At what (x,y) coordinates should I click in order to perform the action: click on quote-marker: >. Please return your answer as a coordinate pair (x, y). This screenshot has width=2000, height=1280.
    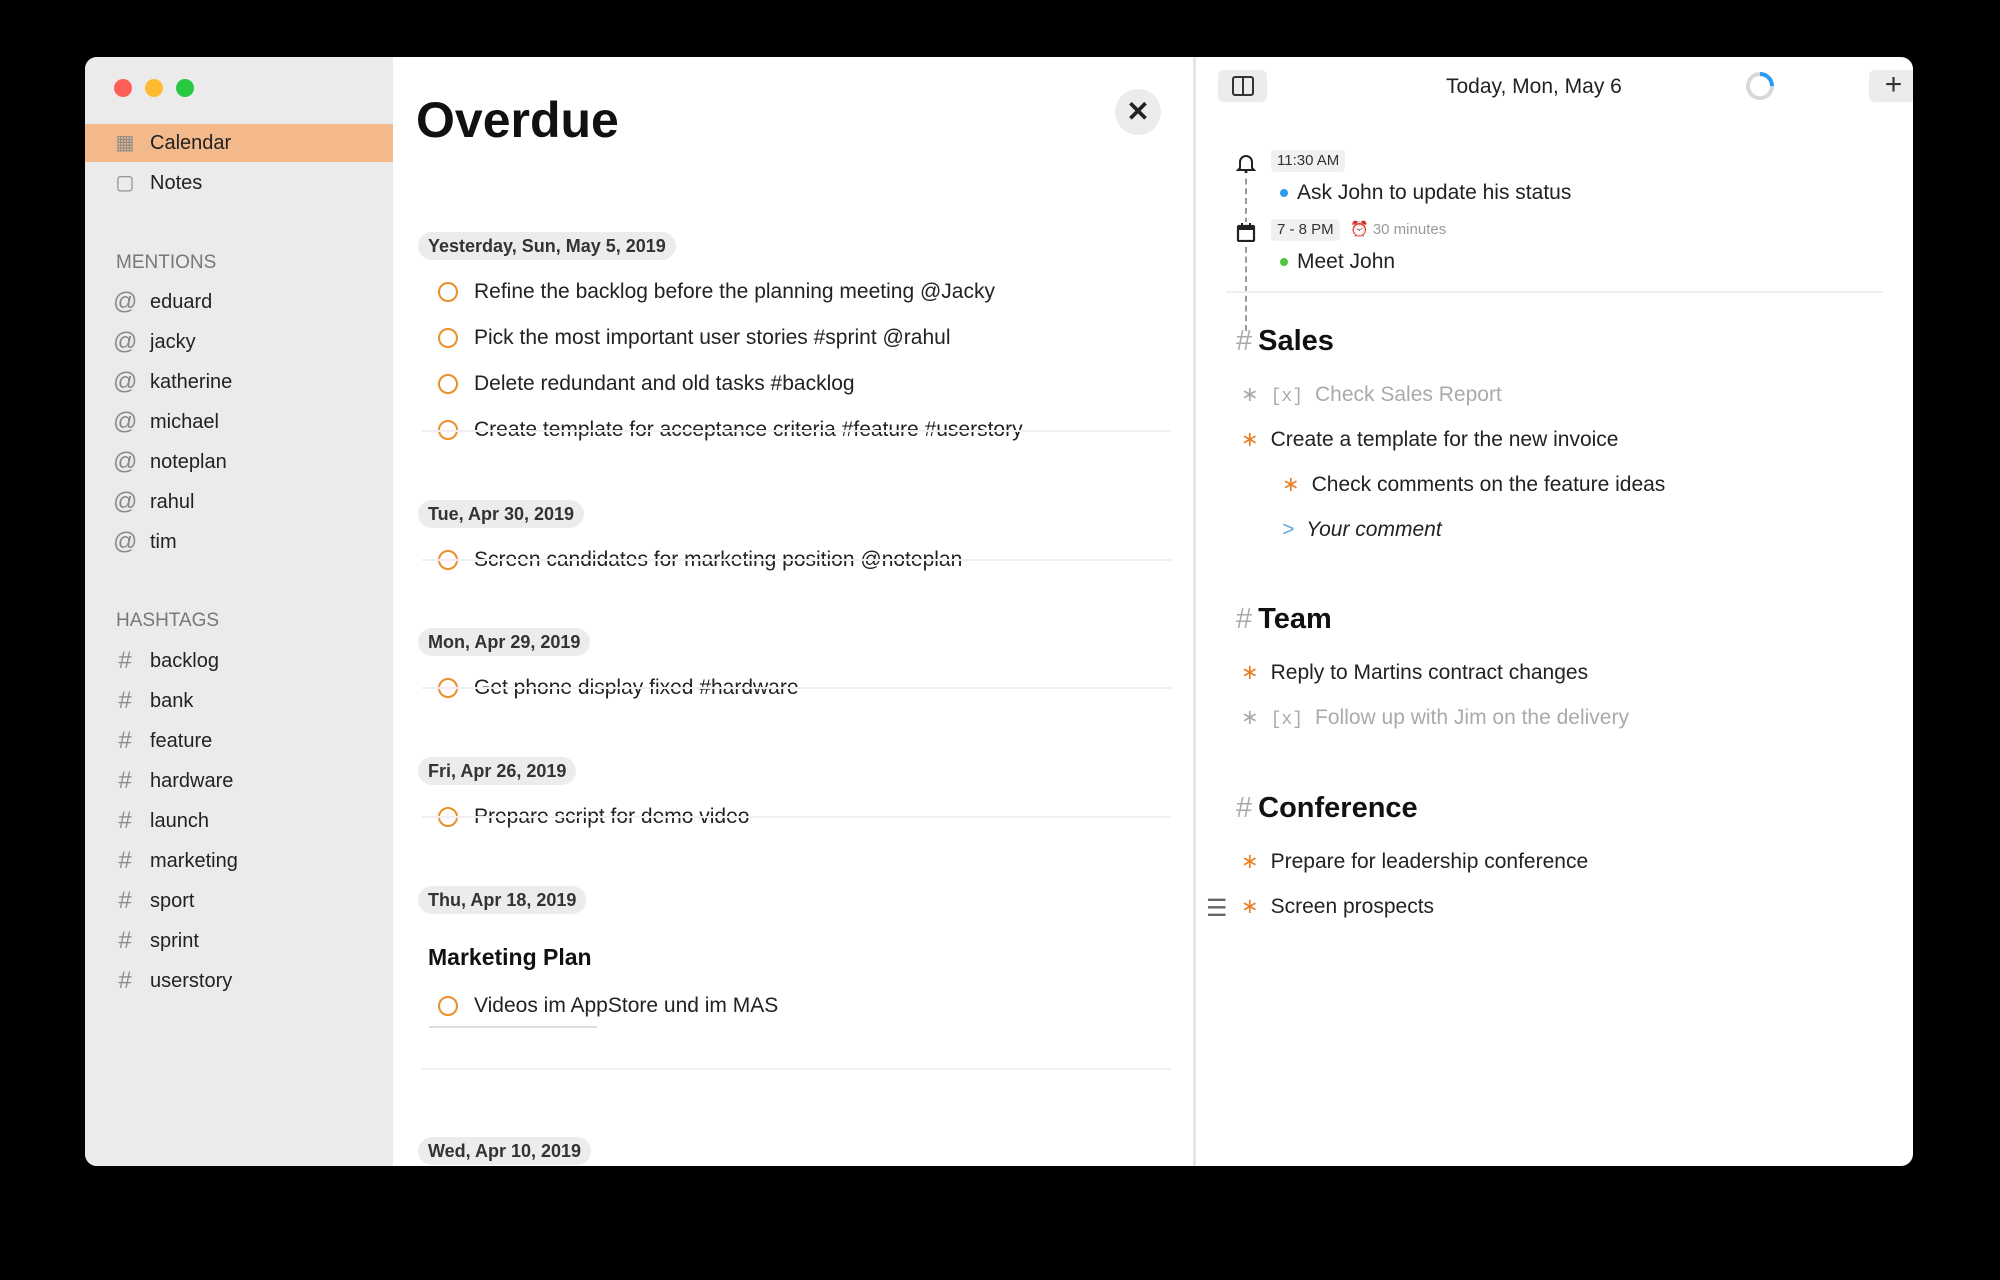
    Looking at the image, I should click on (1288, 529).